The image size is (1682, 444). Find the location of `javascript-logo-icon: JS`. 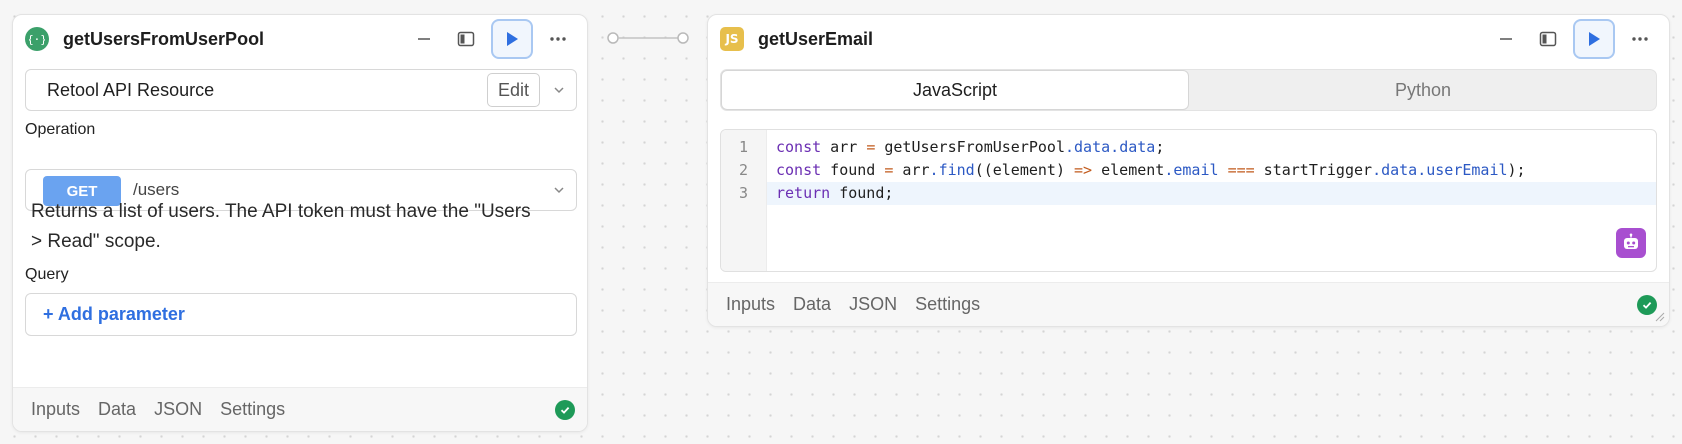

javascript-logo-icon: JS is located at coordinates (732, 39).